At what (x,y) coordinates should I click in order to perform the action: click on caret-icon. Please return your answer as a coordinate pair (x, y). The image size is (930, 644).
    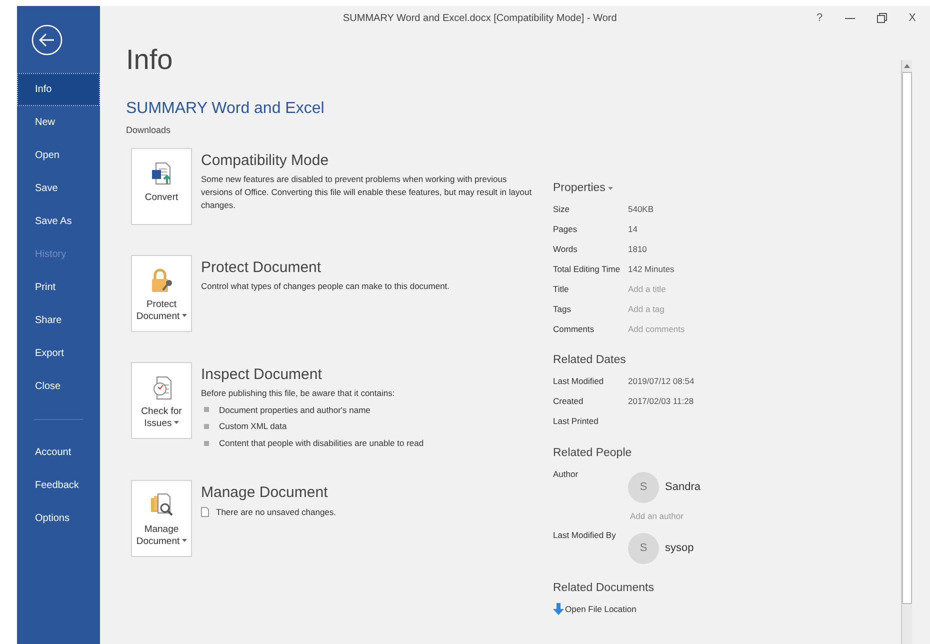
    Looking at the image, I should click on (611, 188).